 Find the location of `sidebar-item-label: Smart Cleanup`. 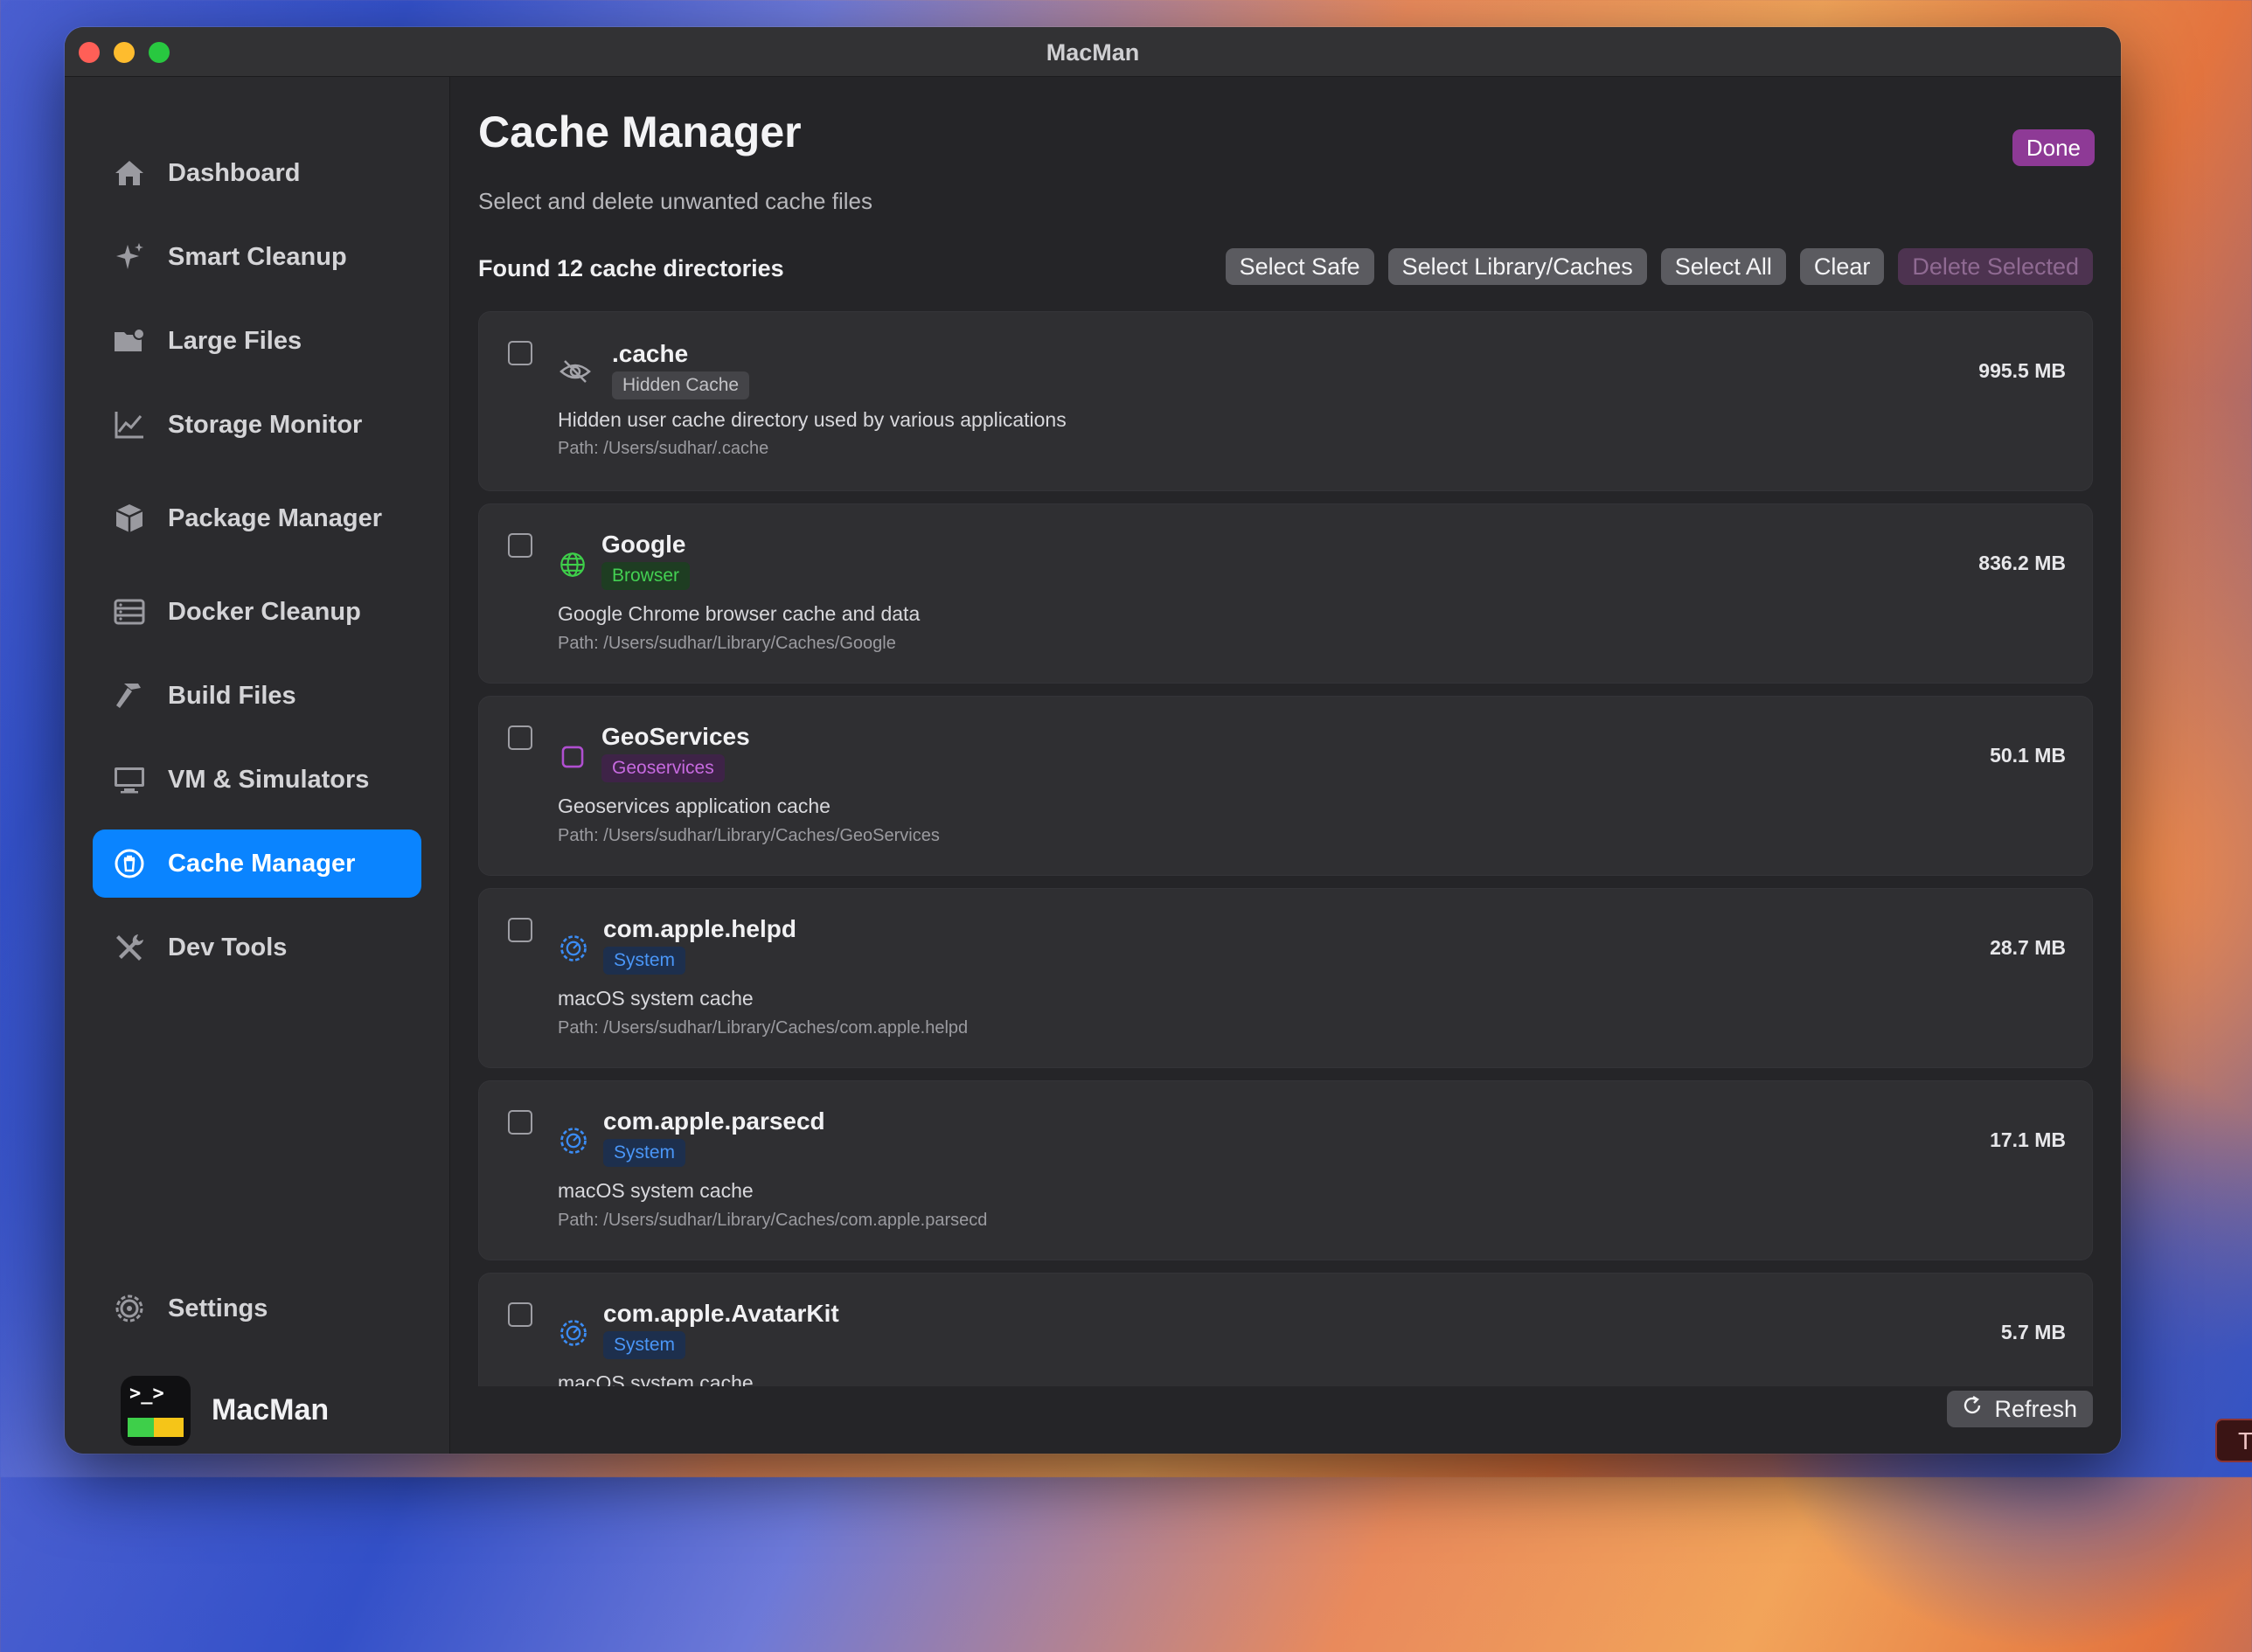

sidebar-item-label: Smart Cleanup is located at coordinates (257, 257).